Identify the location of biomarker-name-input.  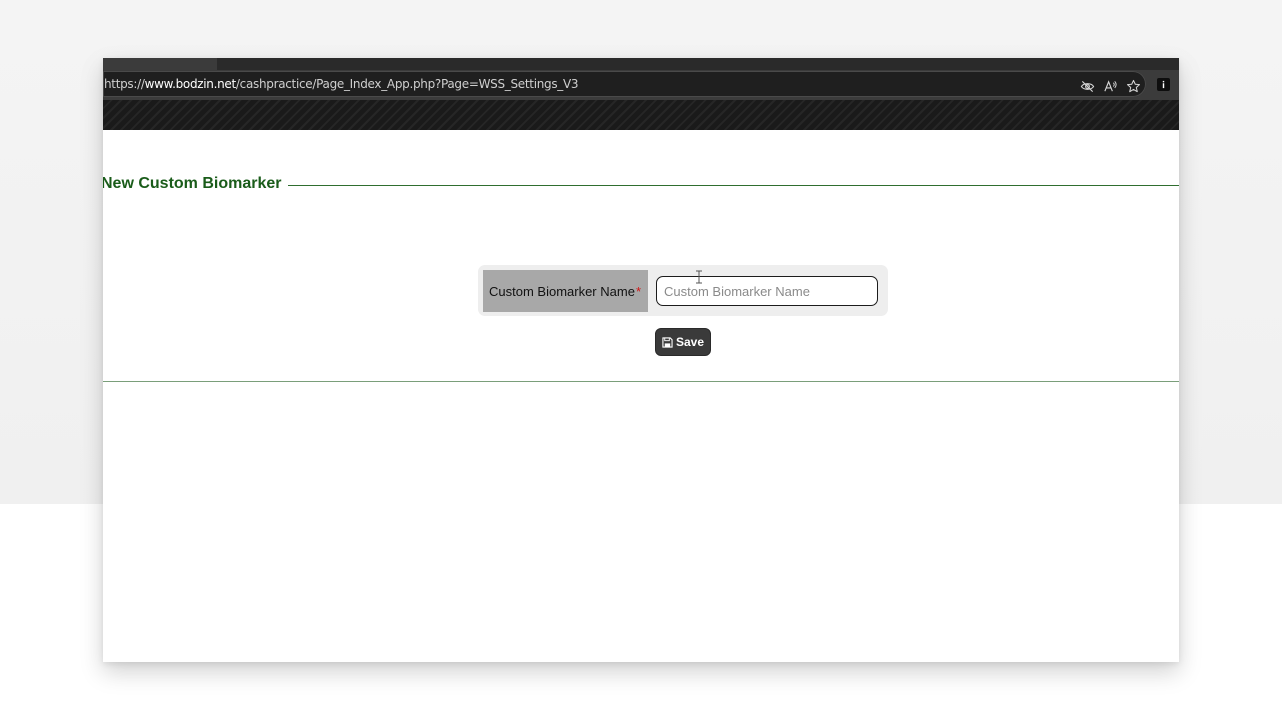
(767, 291).